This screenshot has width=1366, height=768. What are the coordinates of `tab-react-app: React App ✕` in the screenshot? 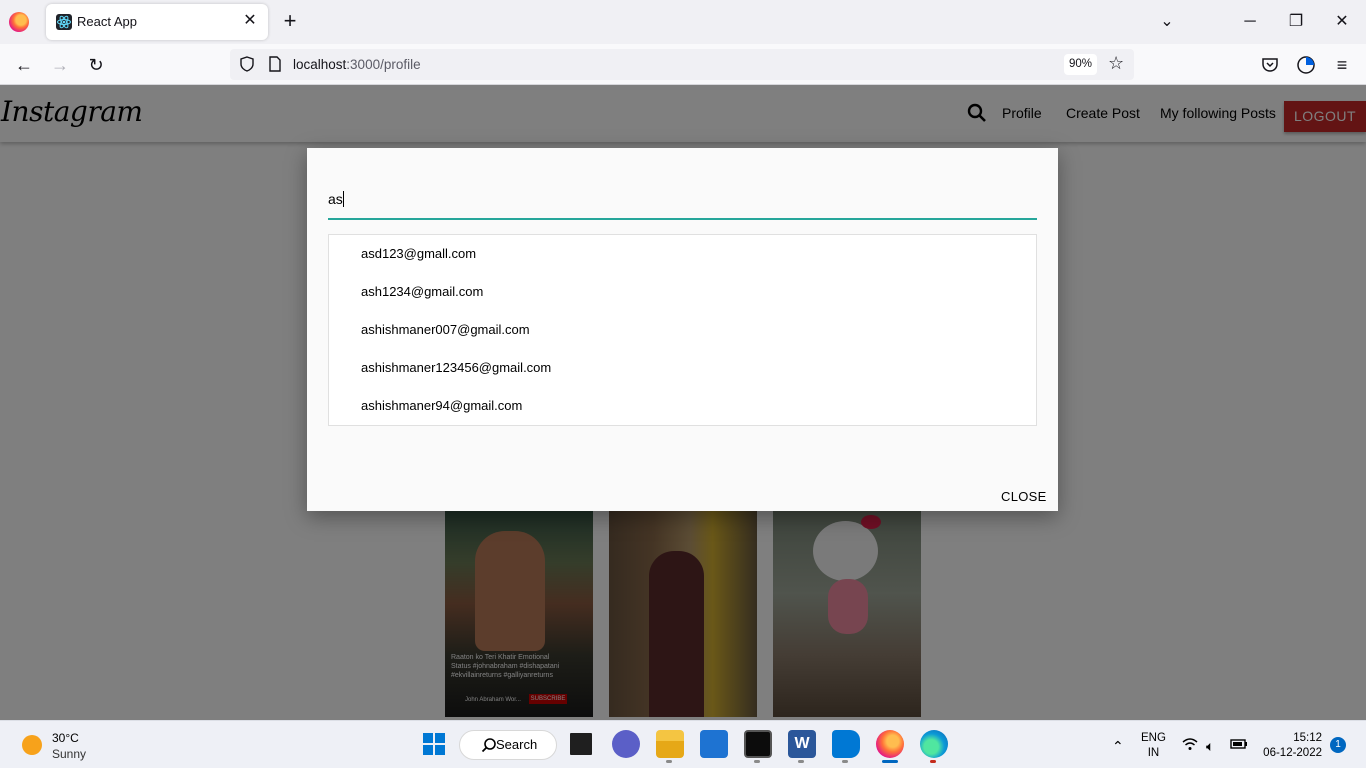 It's located at (157, 22).